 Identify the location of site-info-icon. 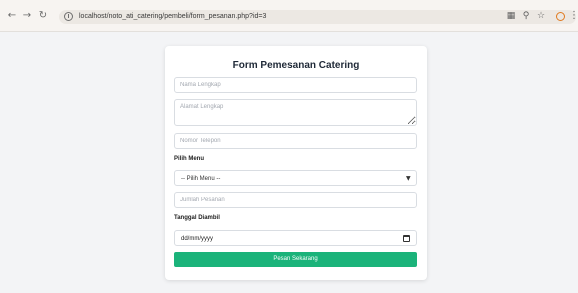
(68, 16).